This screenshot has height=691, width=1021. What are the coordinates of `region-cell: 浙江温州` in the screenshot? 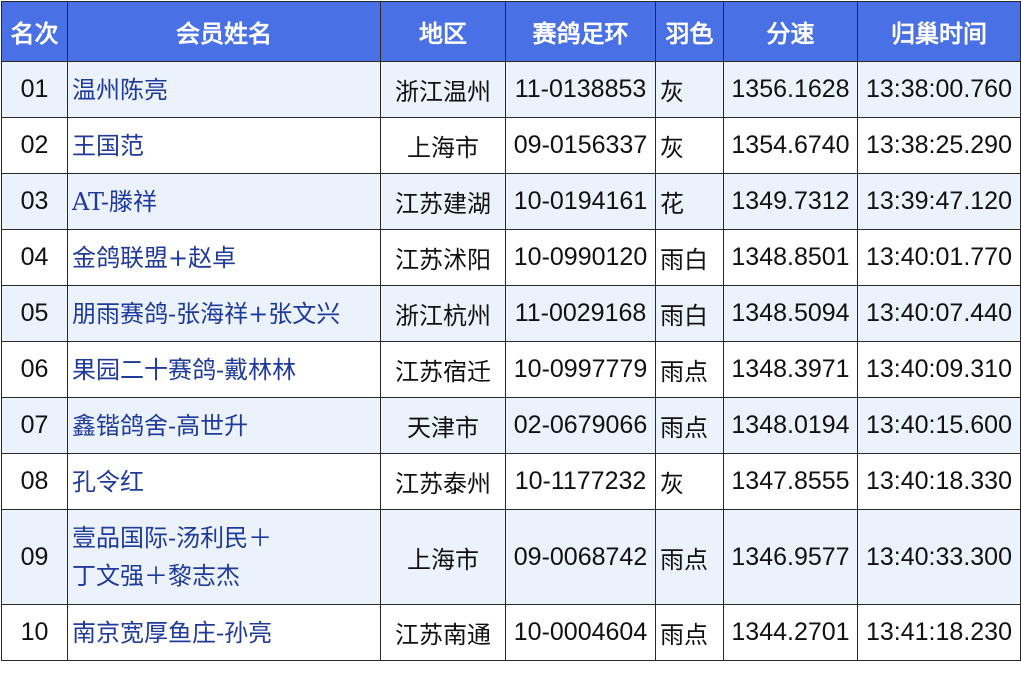 It's located at (443, 89).